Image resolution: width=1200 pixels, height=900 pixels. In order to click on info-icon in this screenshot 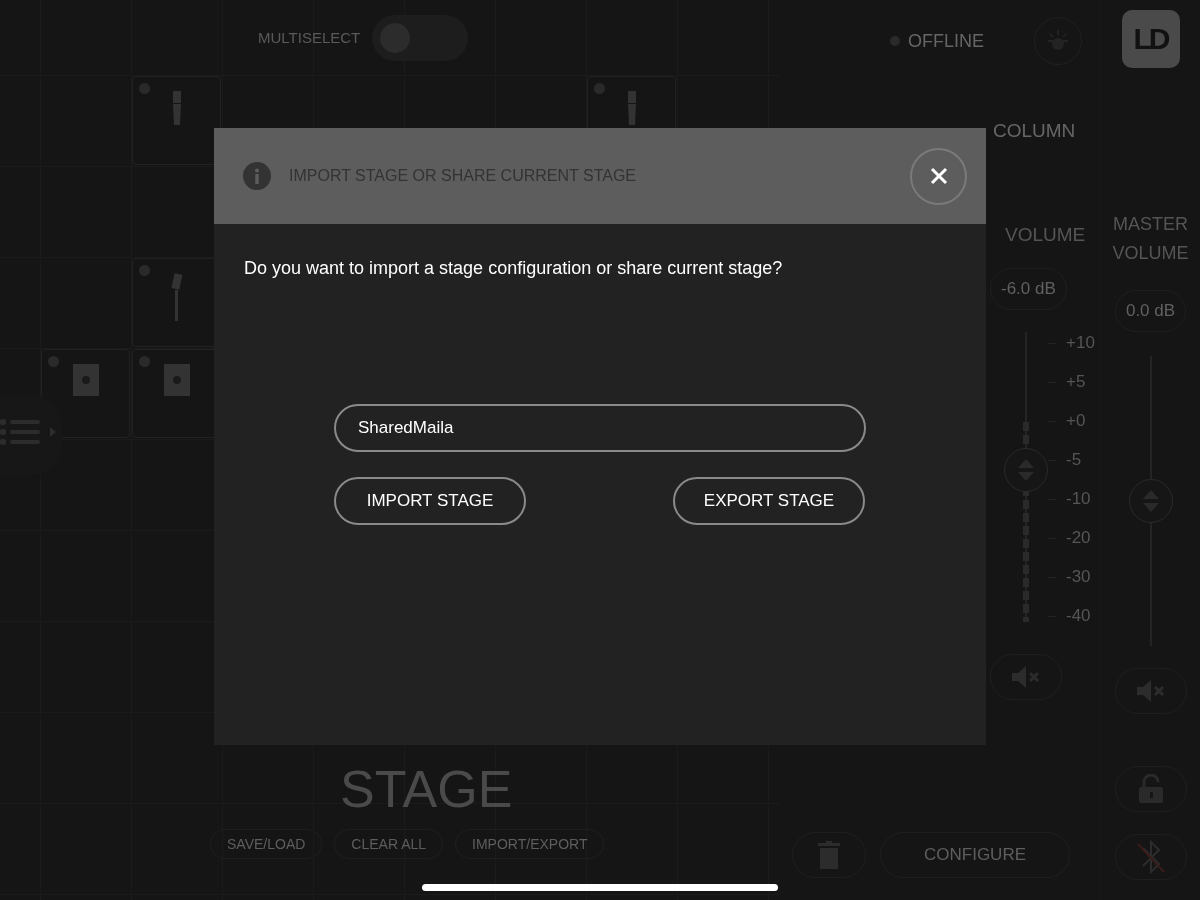, I will do `click(257, 176)`.